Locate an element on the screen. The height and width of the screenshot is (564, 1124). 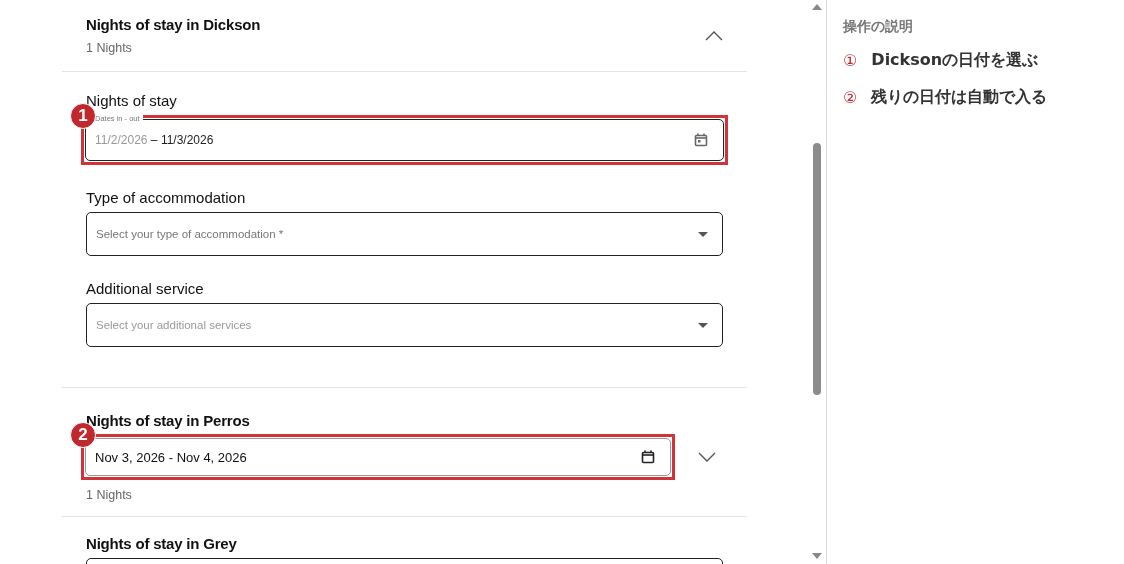
expand-chevron-icon is located at coordinates (707, 457).